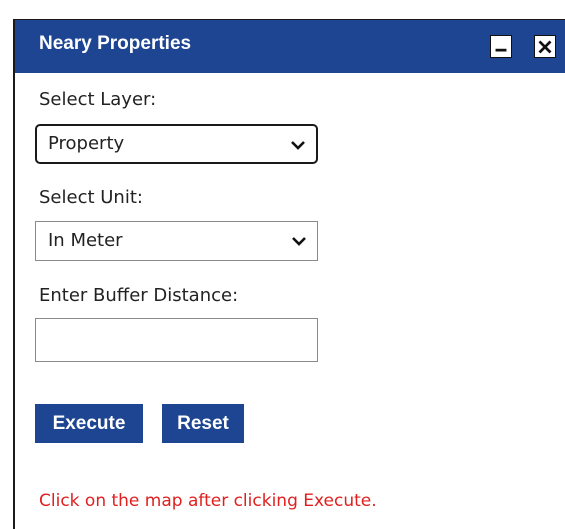  Describe the element at coordinates (501, 50) in the screenshot. I see `minimize-icon` at that location.